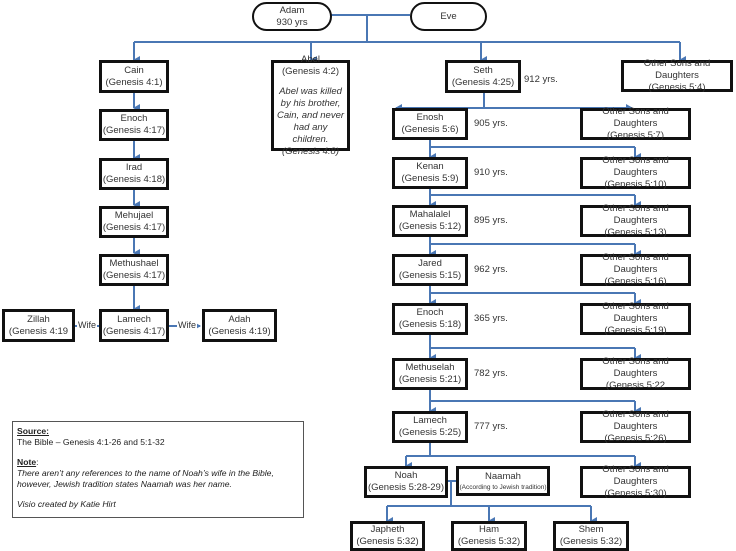 The height and width of the screenshot is (551, 736). I want to click on lifespan-label: 962 yrs., so click(491, 269).